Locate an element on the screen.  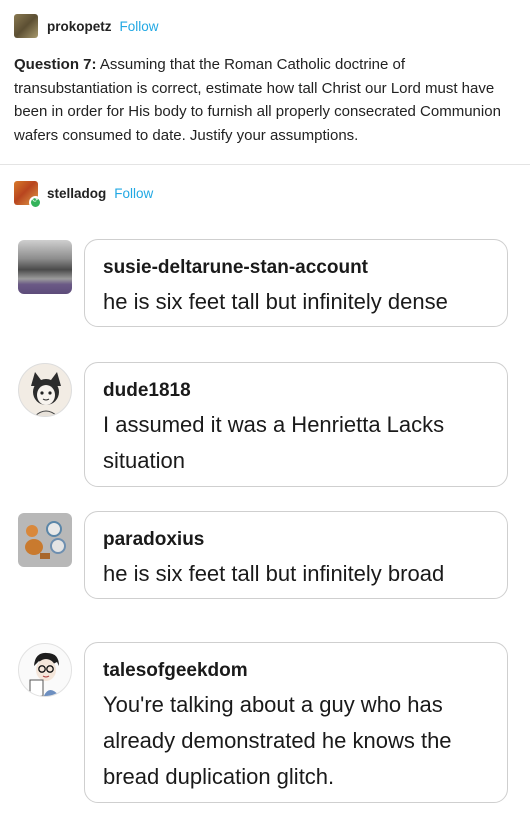
username: prokopetz is located at coordinates (79, 26).